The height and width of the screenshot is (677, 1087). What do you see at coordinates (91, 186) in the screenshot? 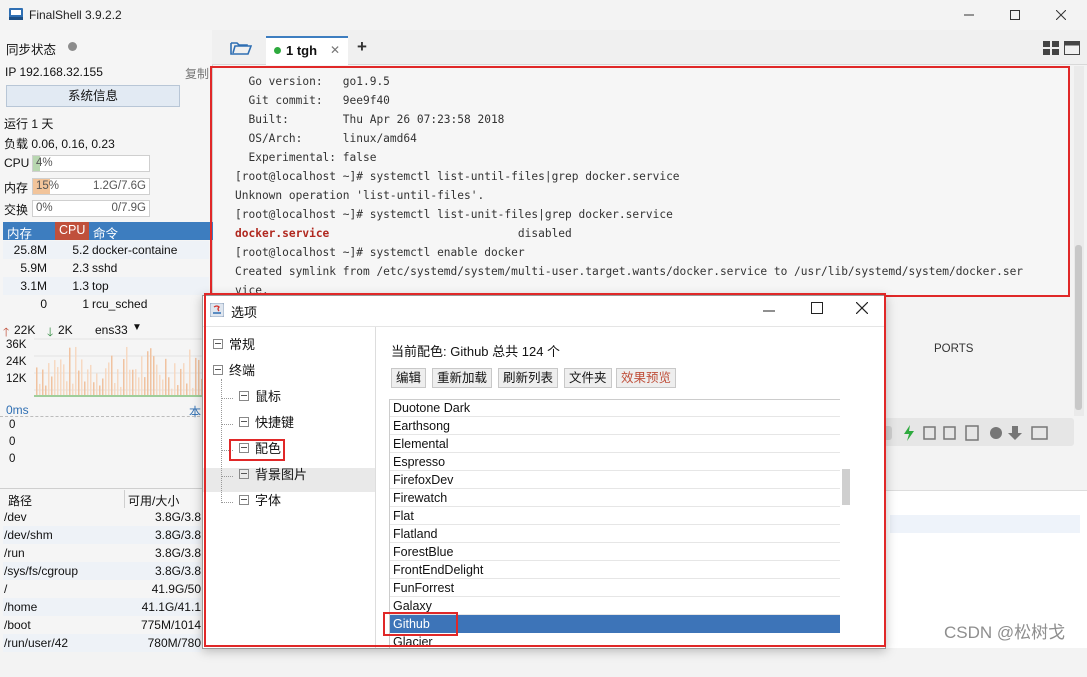
I see `memory-meter: 15% 1.2G/7.6G` at bounding box center [91, 186].